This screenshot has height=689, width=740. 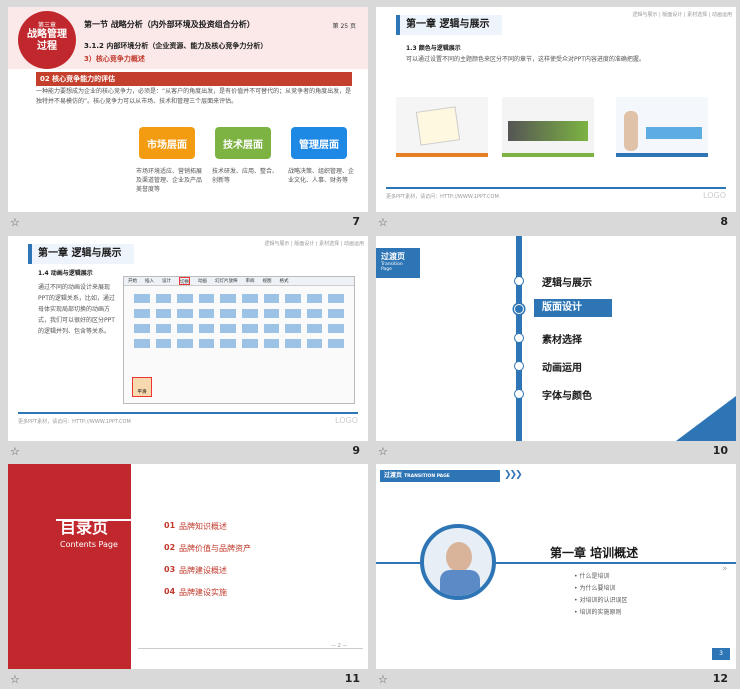 What do you see at coordinates (725, 569) in the screenshot?
I see `double-chevron-icon: »` at bounding box center [725, 569].